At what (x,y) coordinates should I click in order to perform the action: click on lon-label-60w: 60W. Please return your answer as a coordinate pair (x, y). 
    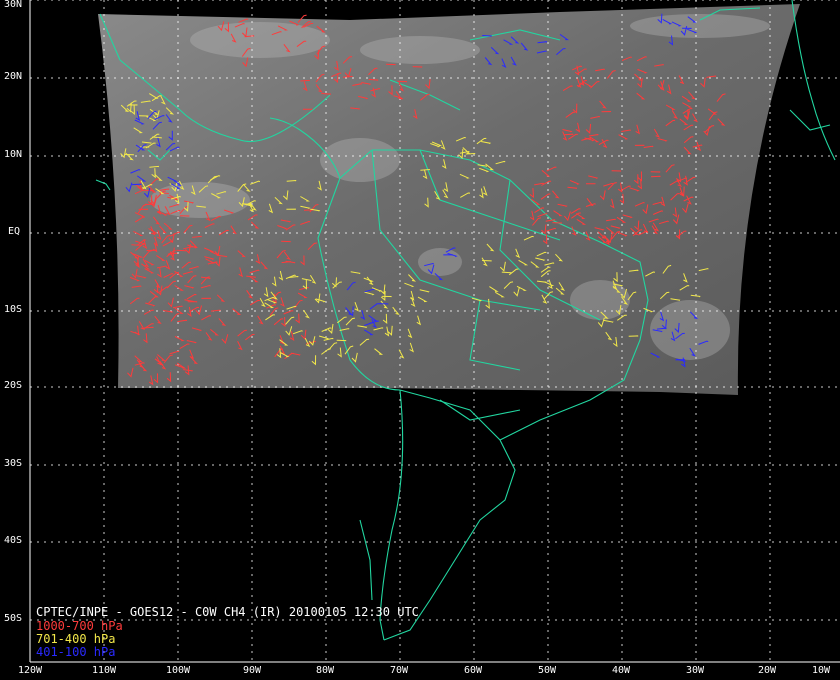
    Looking at the image, I should click on (473, 670).